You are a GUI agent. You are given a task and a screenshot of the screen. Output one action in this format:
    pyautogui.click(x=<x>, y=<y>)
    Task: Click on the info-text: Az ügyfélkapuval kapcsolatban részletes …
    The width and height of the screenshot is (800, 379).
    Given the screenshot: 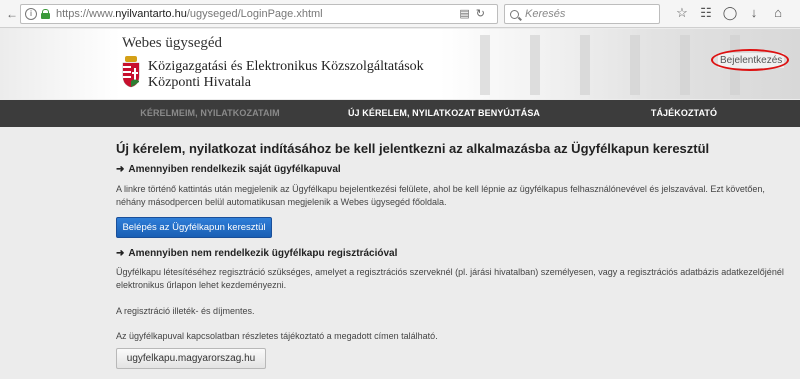 What is the action you would take?
    pyautogui.click(x=277, y=336)
    